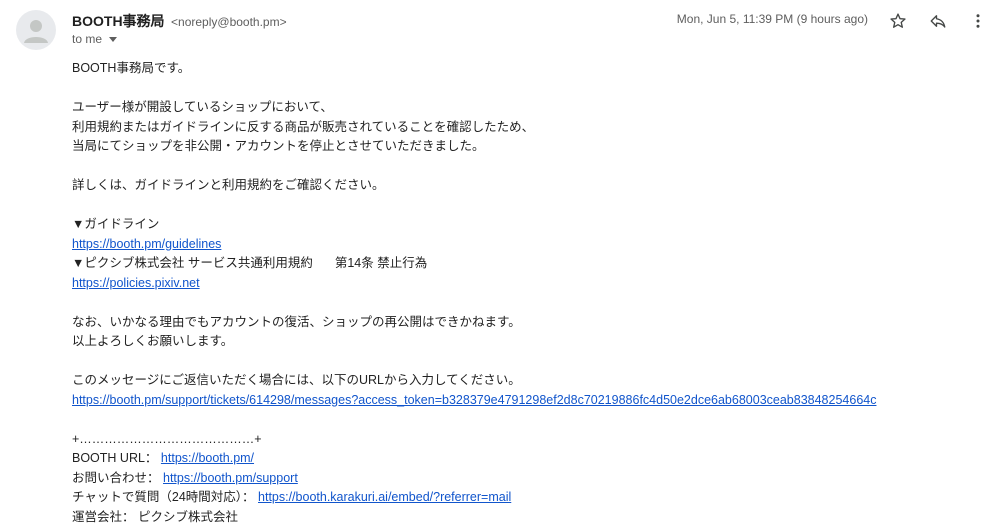 The width and height of the screenshot is (1000, 530). Describe the element at coordinates (153, 341) in the screenshot. I see `body-paragraph-line: 以上よろしくお願いします。` at that location.